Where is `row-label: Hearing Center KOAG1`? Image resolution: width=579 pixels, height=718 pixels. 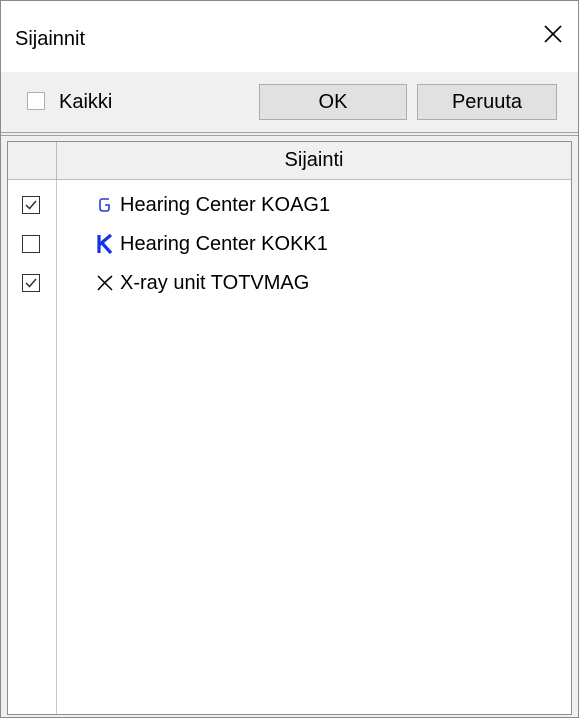 row-label: Hearing Center KOAG1 is located at coordinates (225, 205).